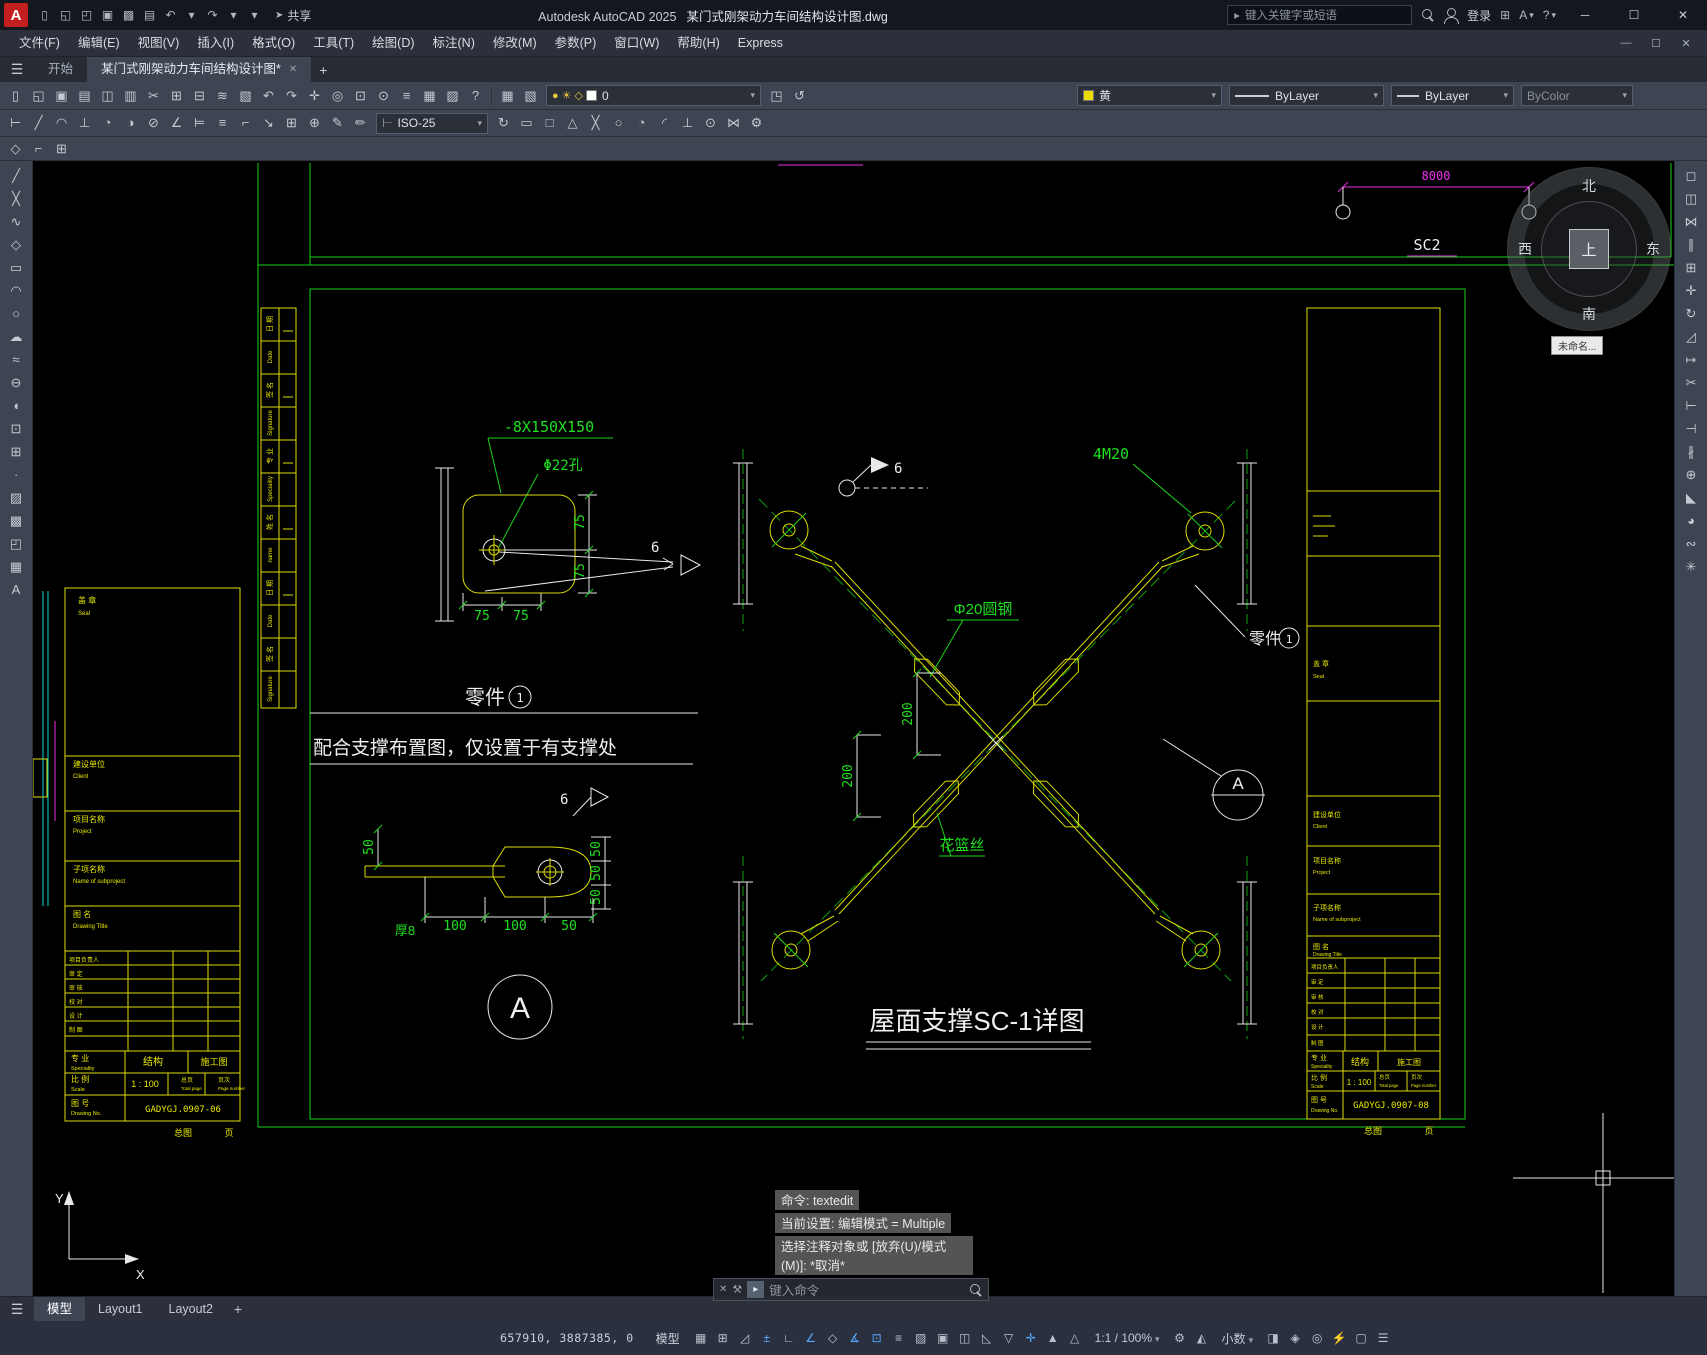 This screenshot has width=1707, height=1355. What do you see at coordinates (273, 43) in the screenshot?
I see `menu-item: 格式(O)` at bounding box center [273, 43].